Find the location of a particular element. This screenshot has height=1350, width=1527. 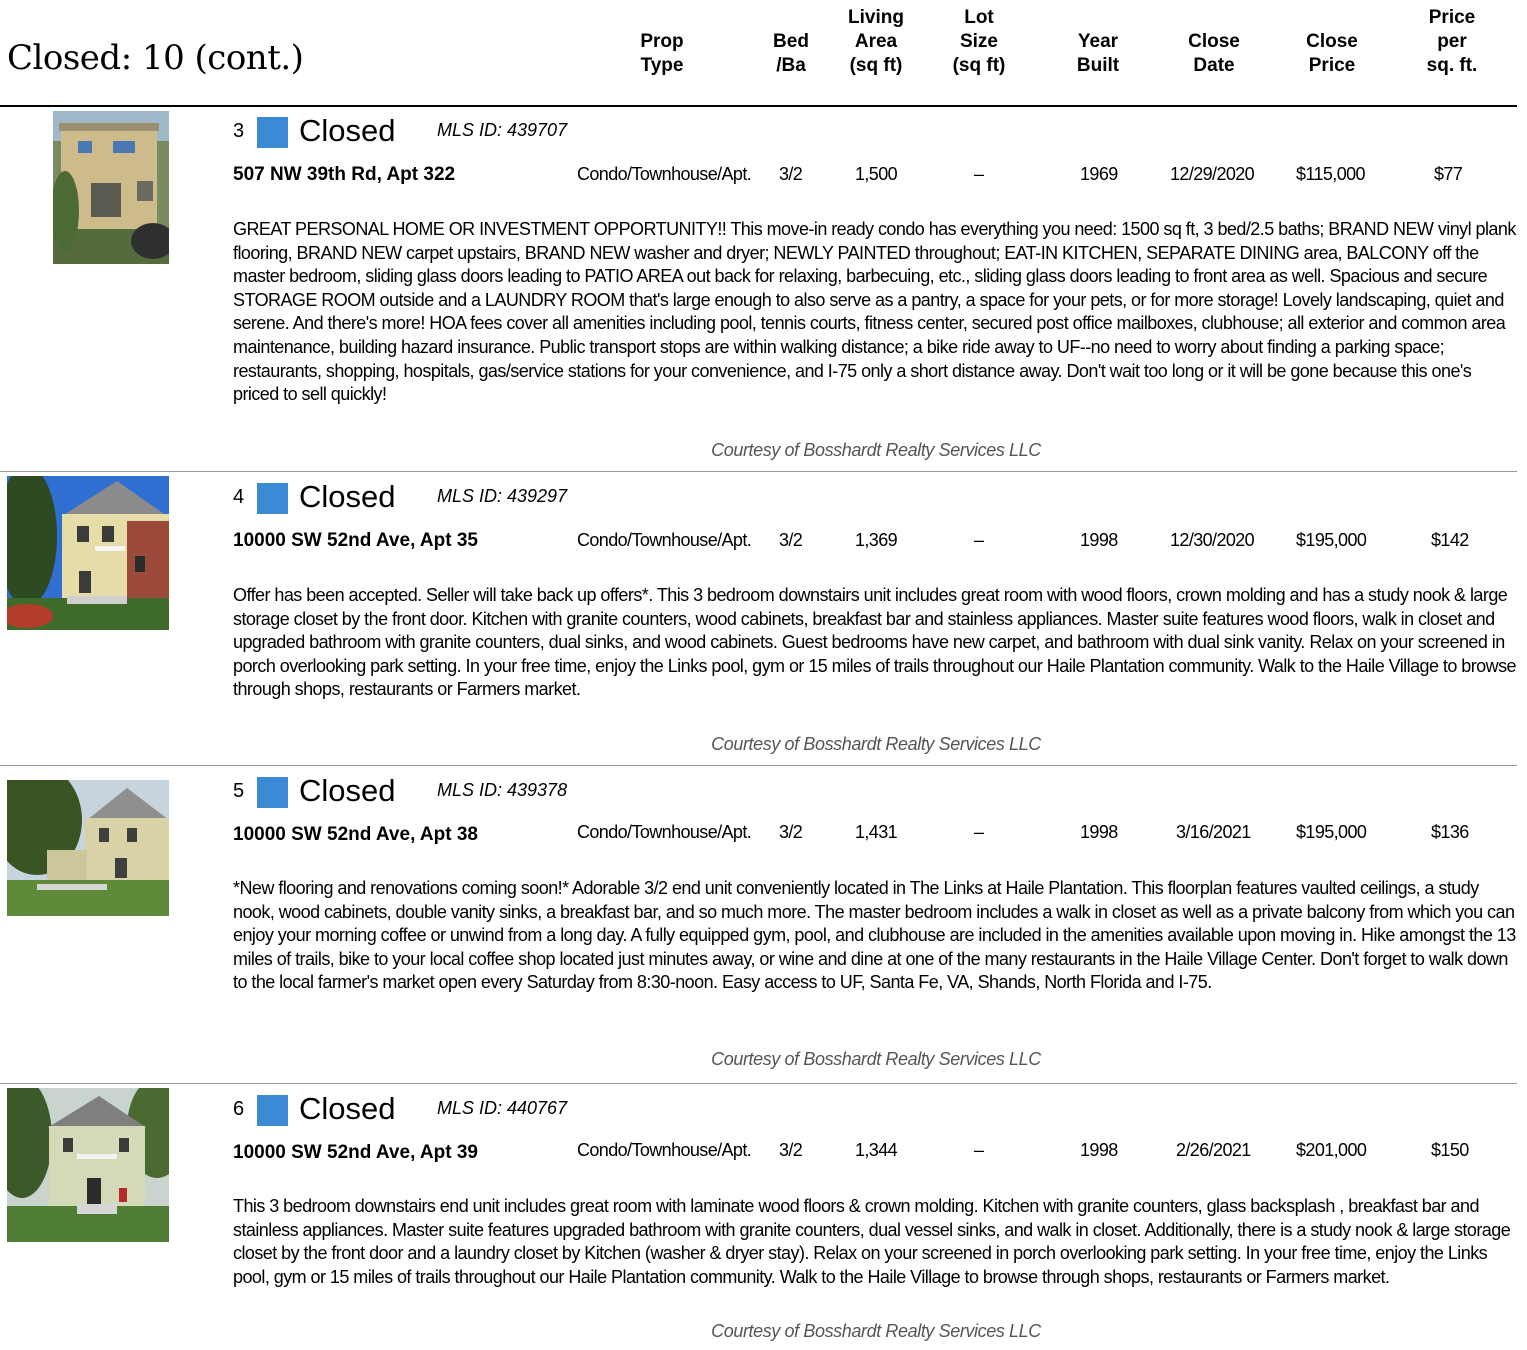

listing-number: 6 is located at coordinates (239, 1109).